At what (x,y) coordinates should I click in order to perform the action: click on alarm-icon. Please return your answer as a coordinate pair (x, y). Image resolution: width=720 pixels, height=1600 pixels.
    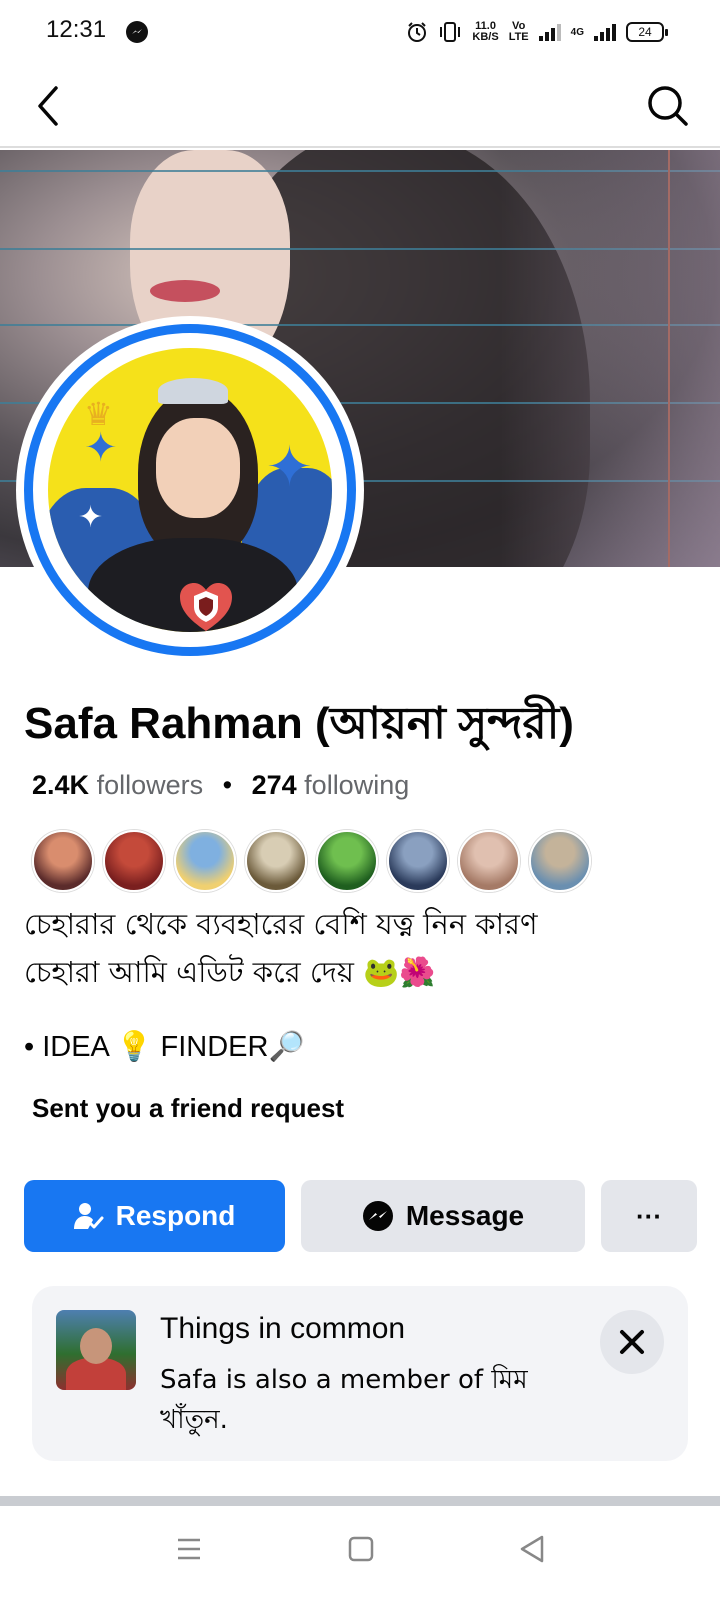
    Looking at the image, I should click on (417, 32).